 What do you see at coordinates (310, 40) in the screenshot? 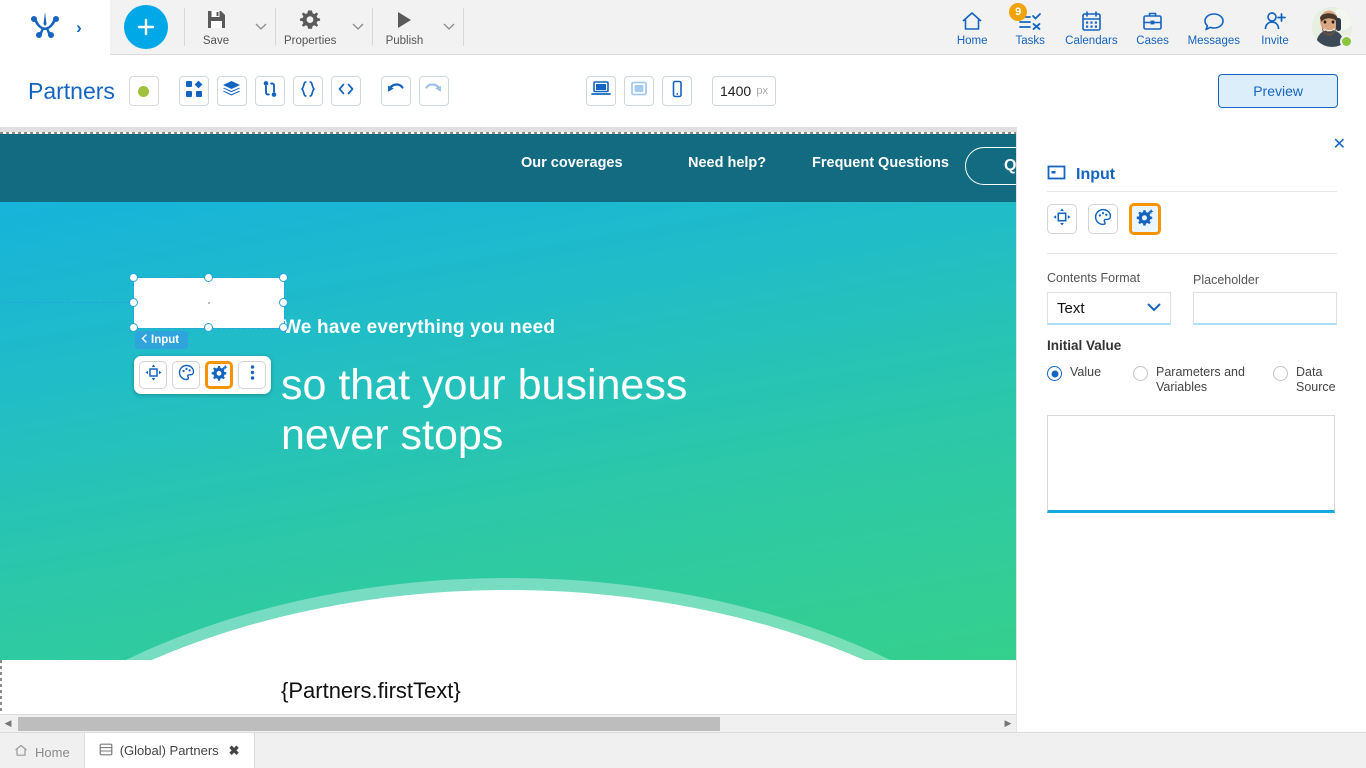
I see `properties-label: Properties` at bounding box center [310, 40].